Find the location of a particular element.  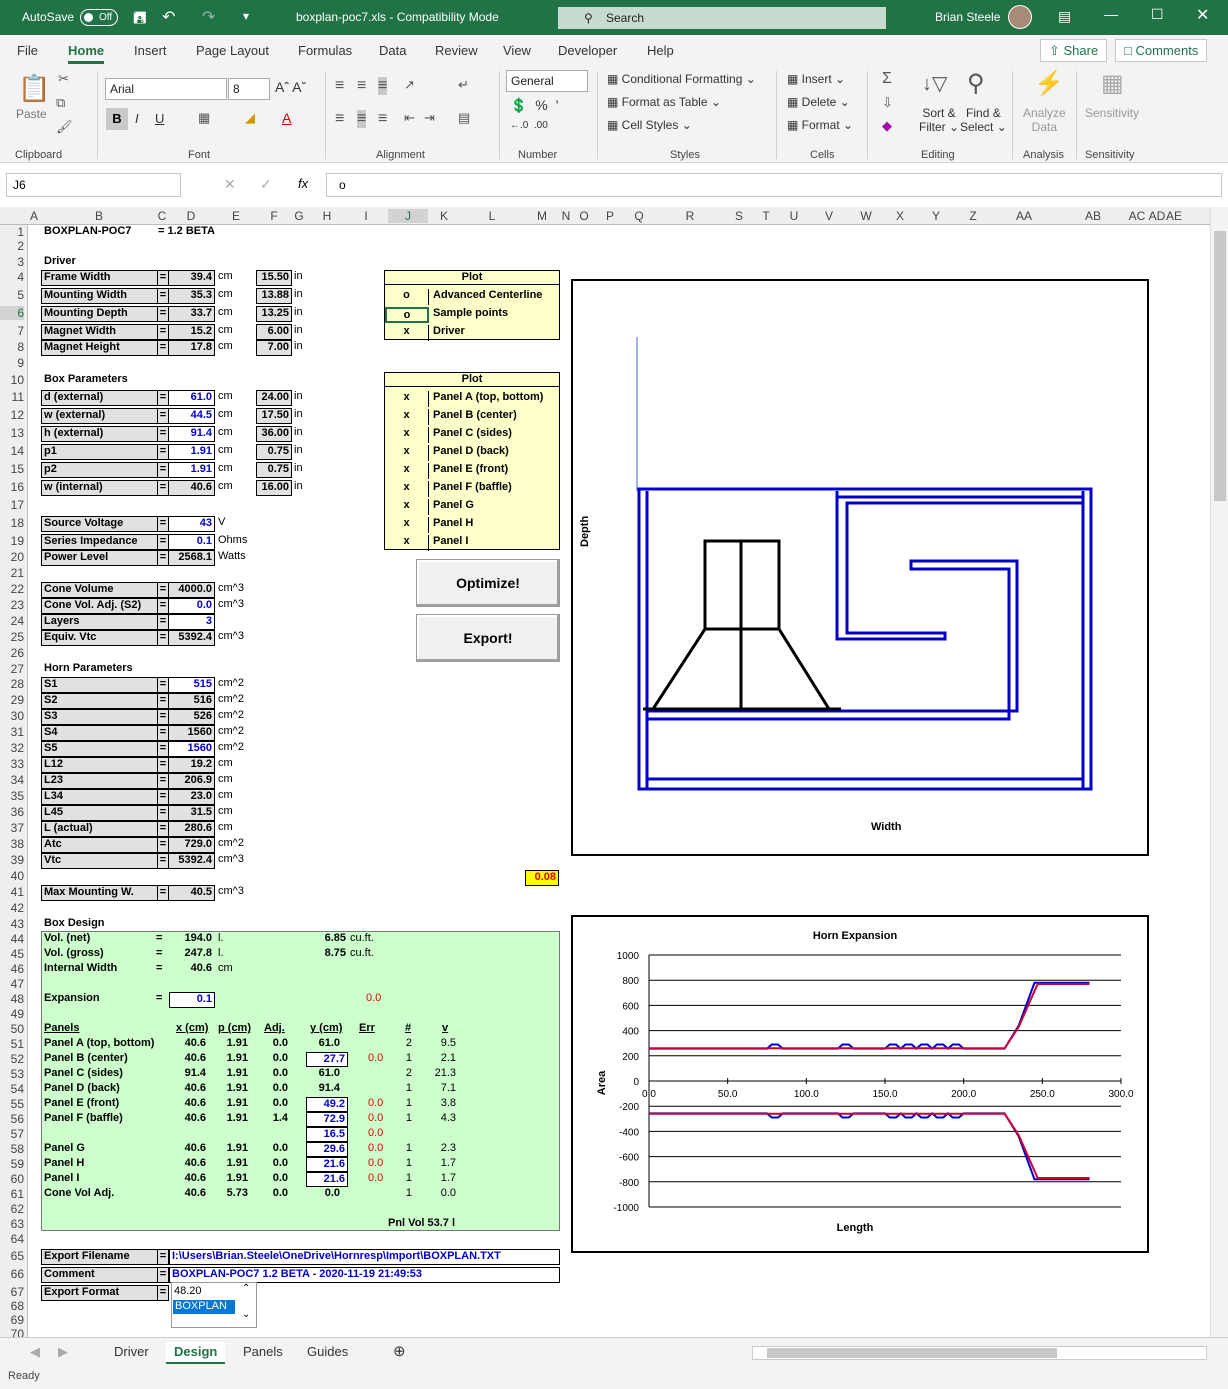

vertical-scrollbar is located at coordinates (1219, 772).